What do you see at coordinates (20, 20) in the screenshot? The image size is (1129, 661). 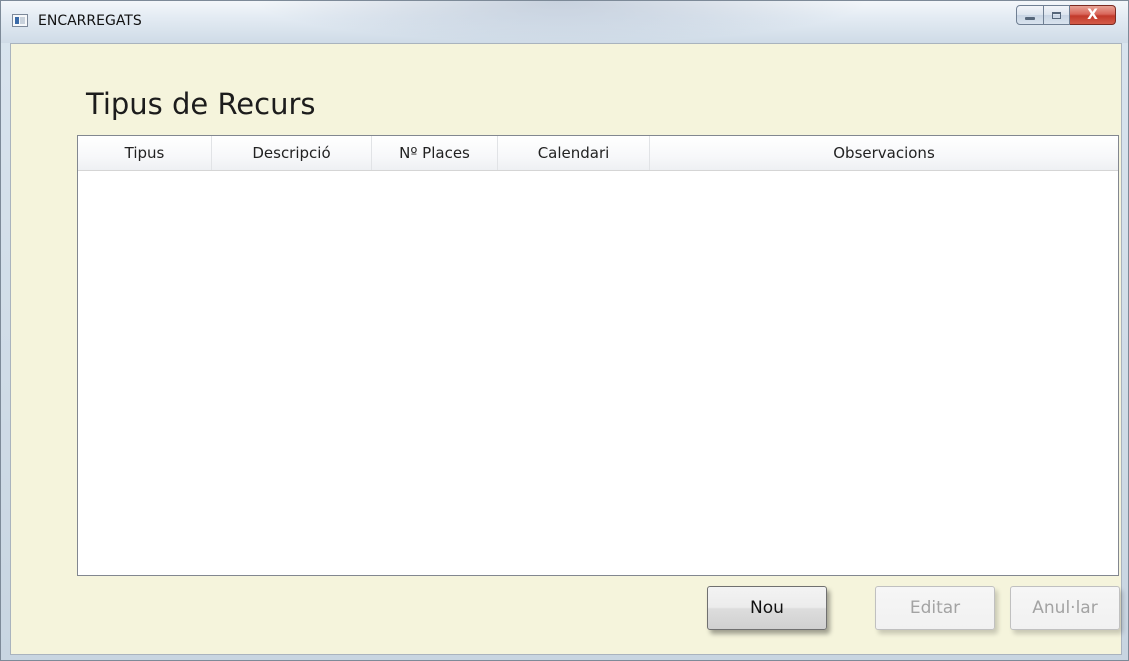 I see `app-icon` at bounding box center [20, 20].